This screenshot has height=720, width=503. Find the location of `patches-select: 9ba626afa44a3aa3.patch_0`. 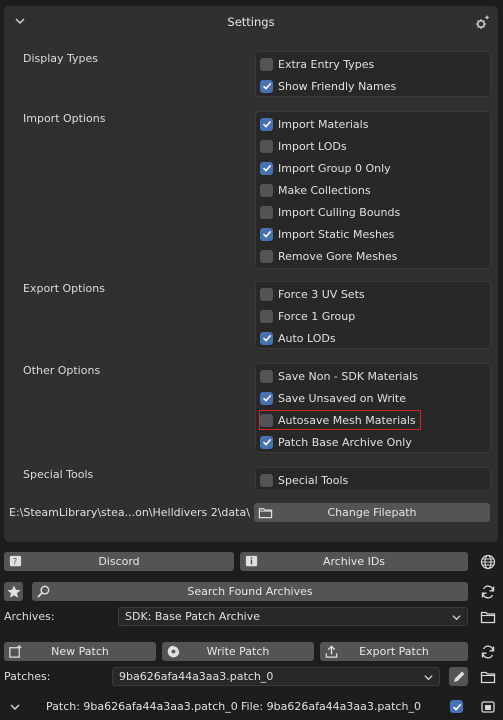

patches-select: 9ba626afa44a3aa3.patch_0 is located at coordinates (276, 676).